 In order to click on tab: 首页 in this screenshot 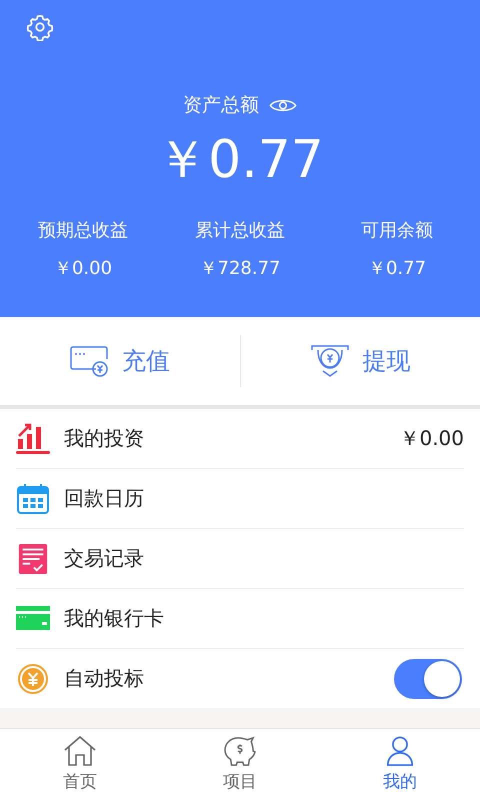, I will do `click(80, 764)`.